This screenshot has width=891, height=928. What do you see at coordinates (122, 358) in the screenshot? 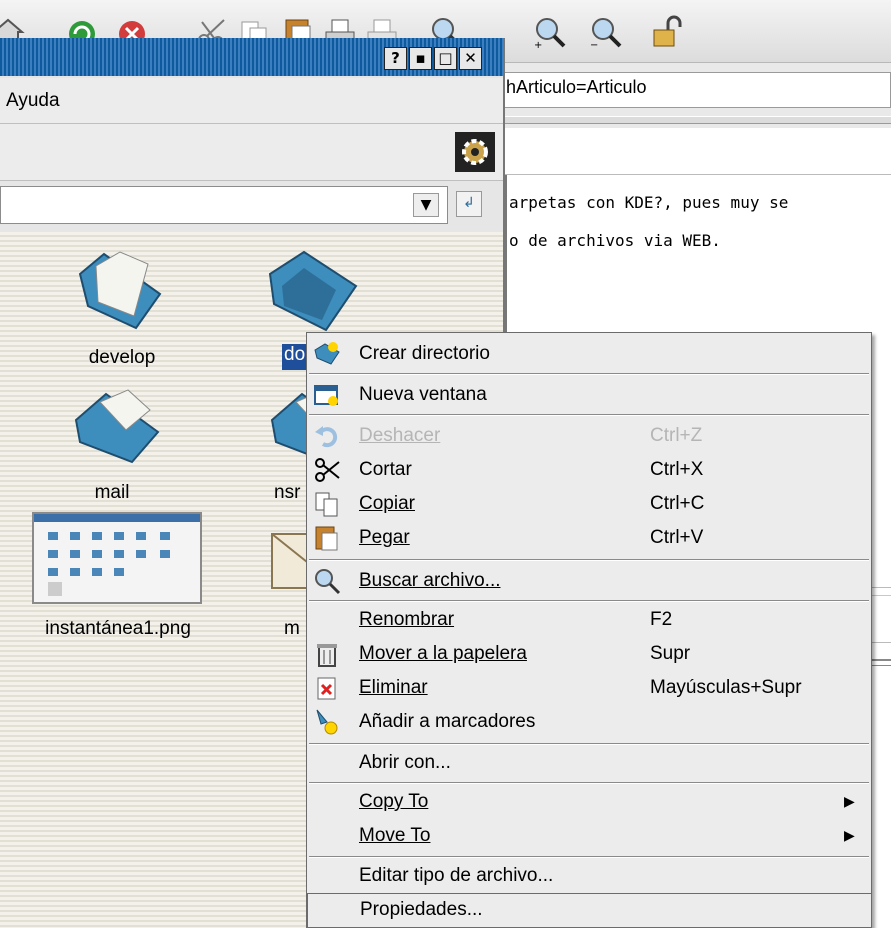
I see `file-label: develop` at bounding box center [122, 358].